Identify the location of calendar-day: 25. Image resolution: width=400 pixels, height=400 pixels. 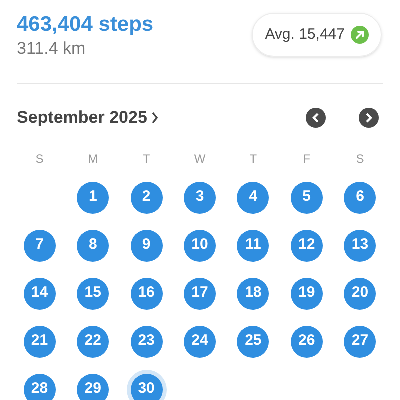
(253, 342).